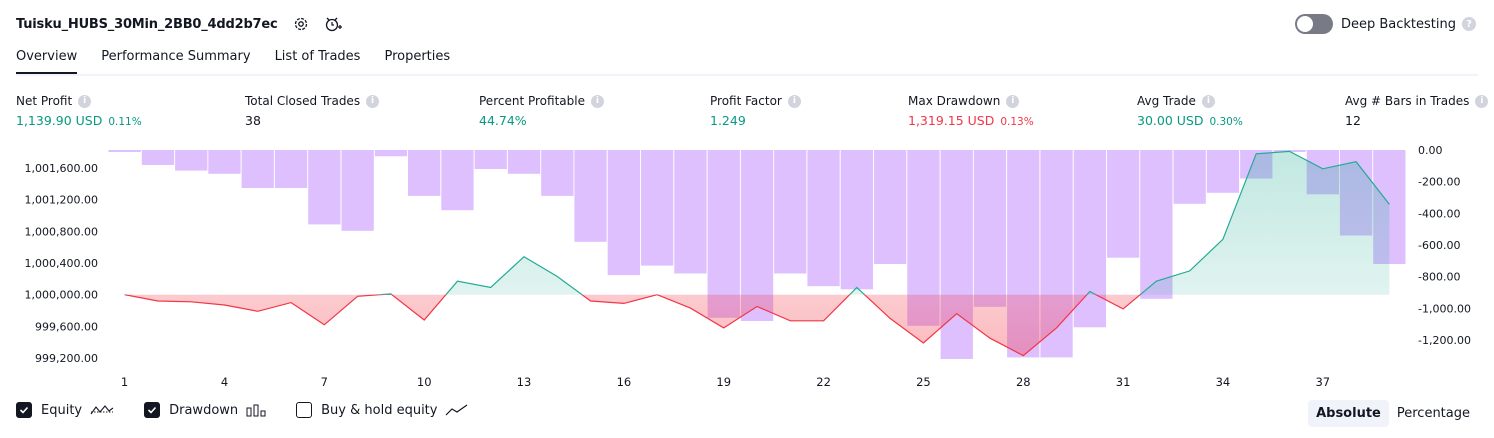  Describe the element at coordinates (1166, 101) in the screenshot. I see `metric-label: Avg Trade` at that location.